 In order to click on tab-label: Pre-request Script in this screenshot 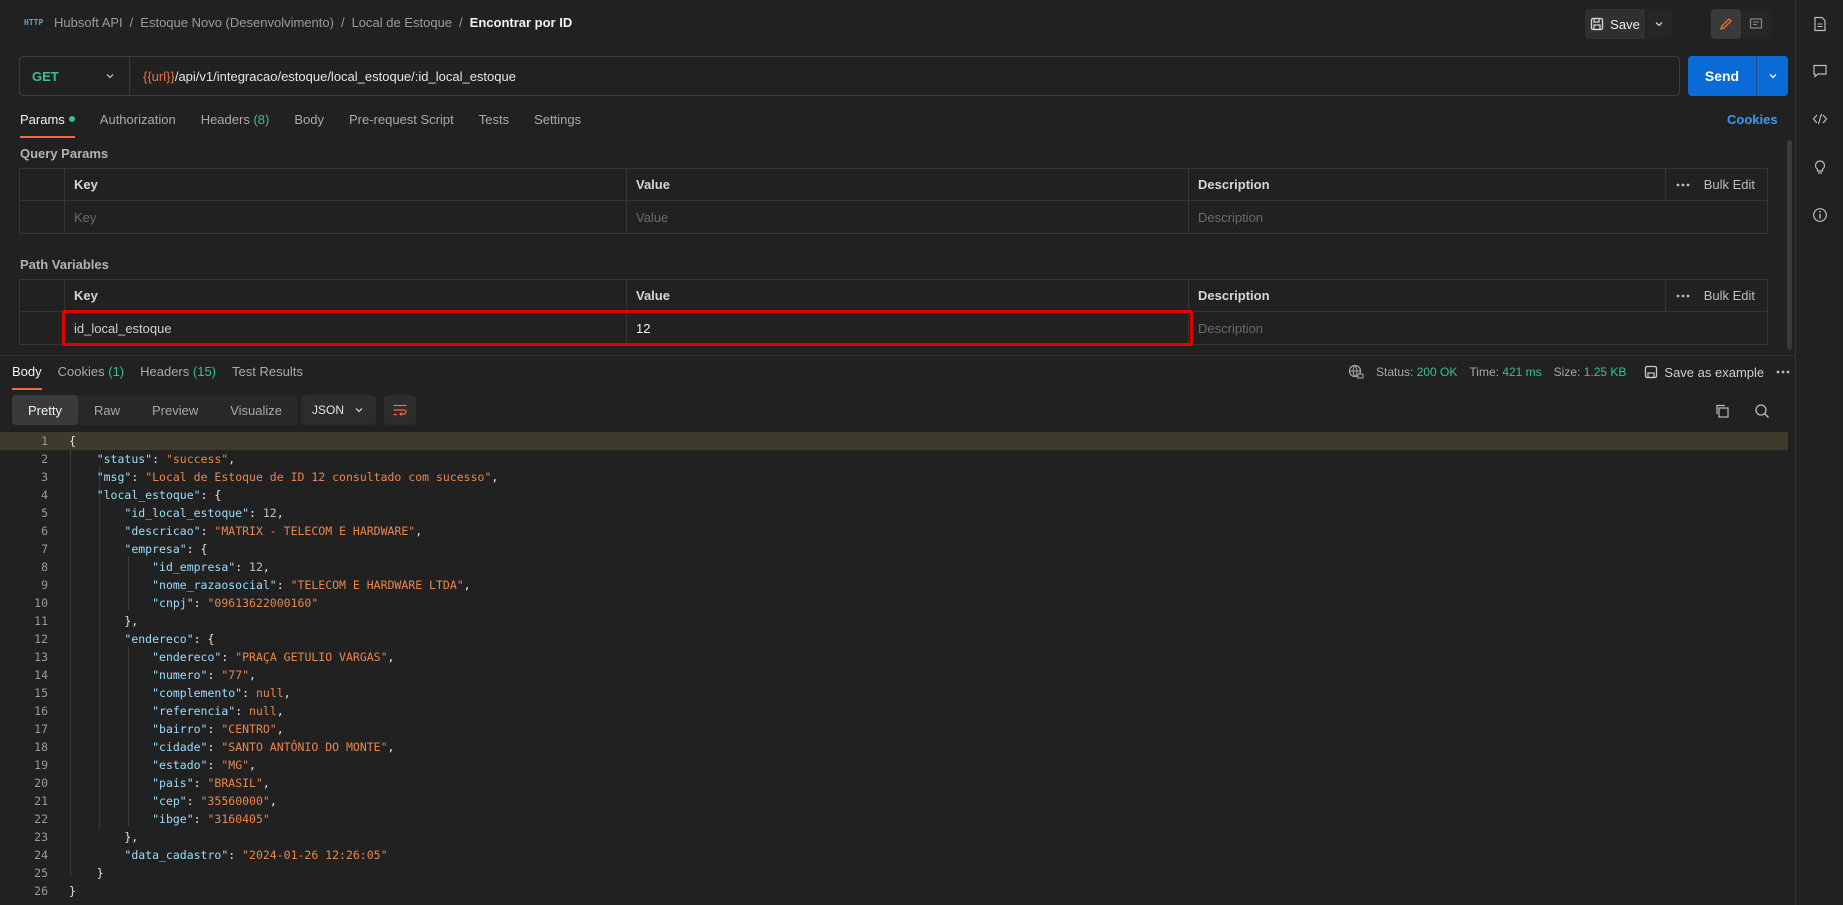, I will do `click(401, 119)`.